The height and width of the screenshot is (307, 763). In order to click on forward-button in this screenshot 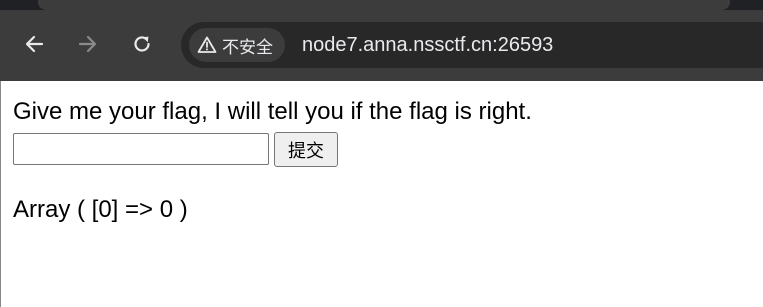, I will do `click(88, 44)`.